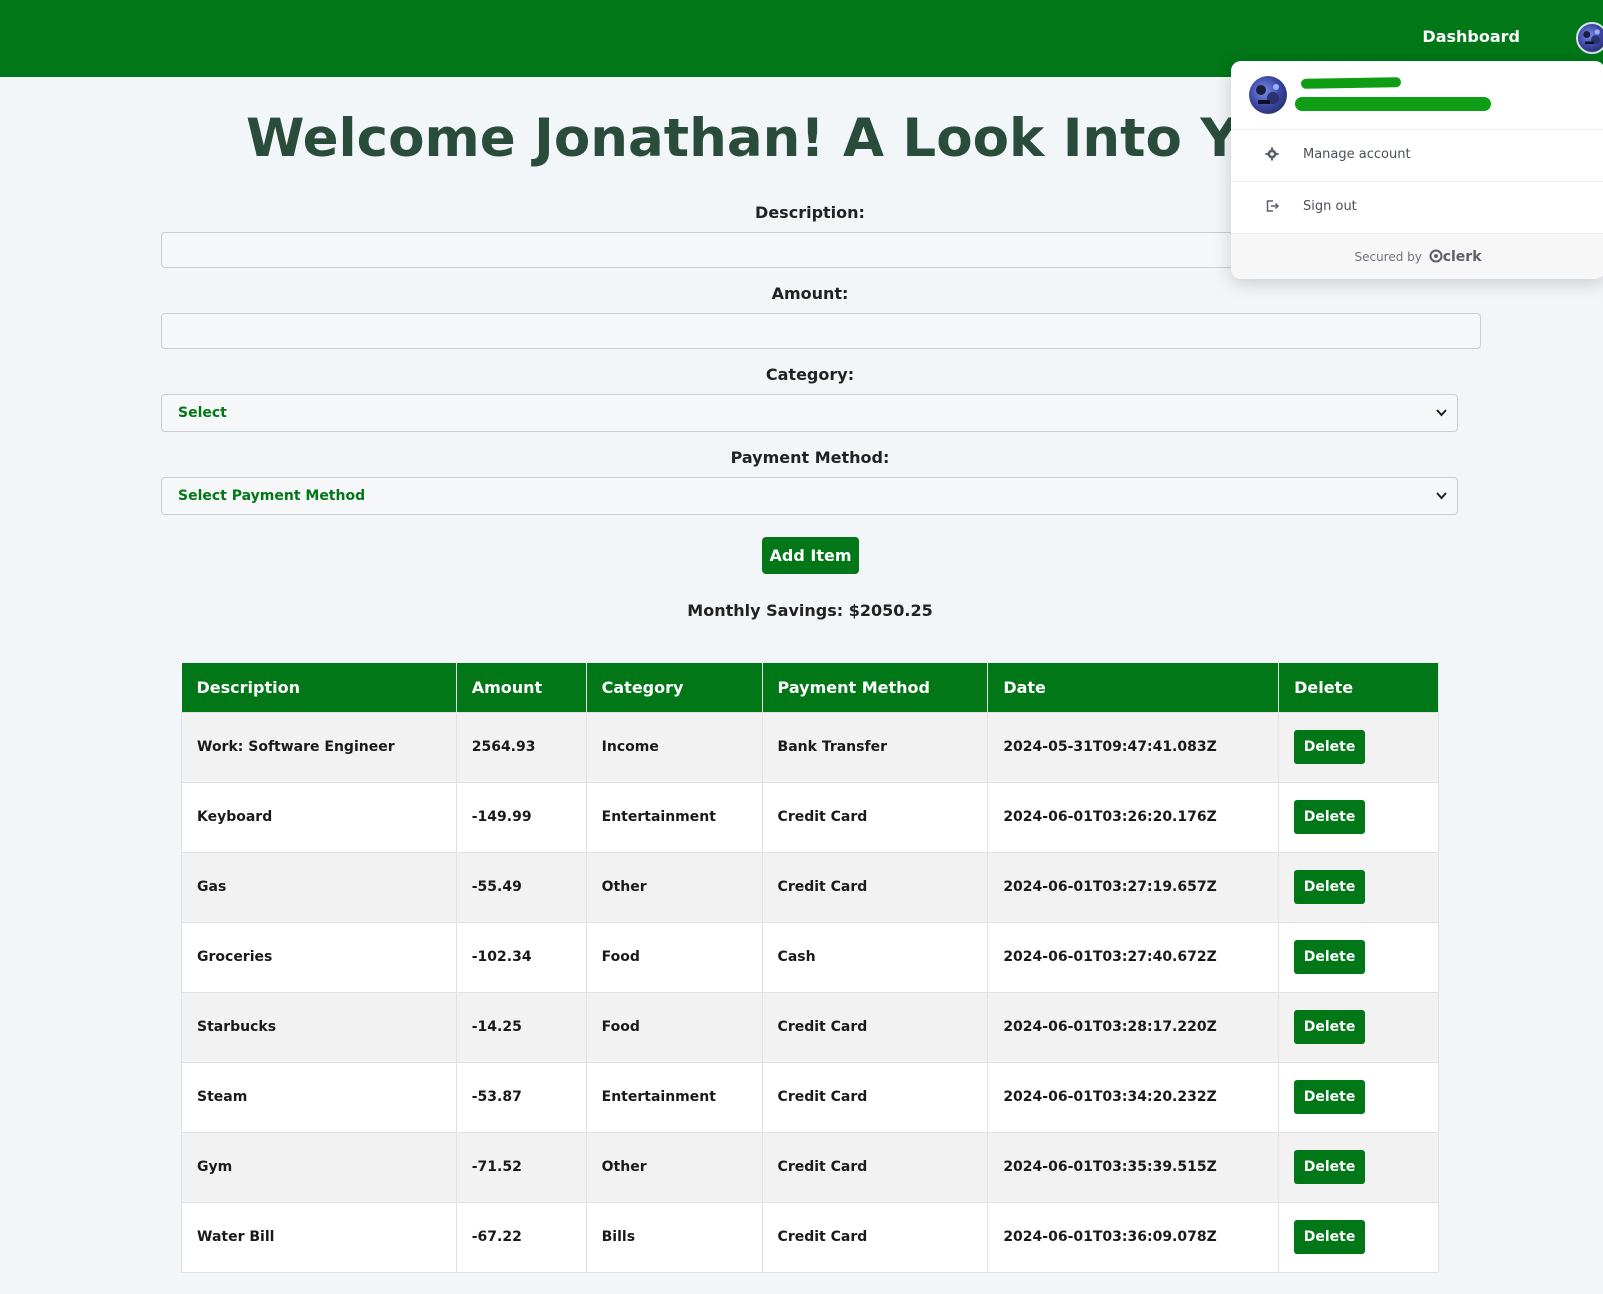 The height and width of the screenshot is (1294, 1603). Describe the element at coordinates (319, 687) in the screenshot. I see `column-header-description: Description` at that location.